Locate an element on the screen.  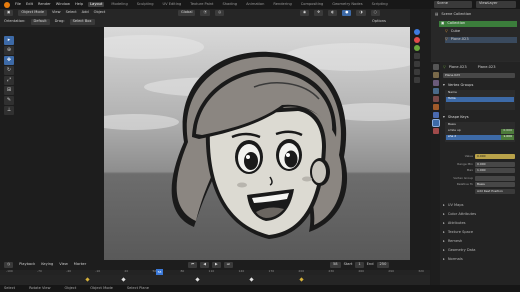
list-item-selected: sha 2 1.000 is located at coordinates (480, 137).